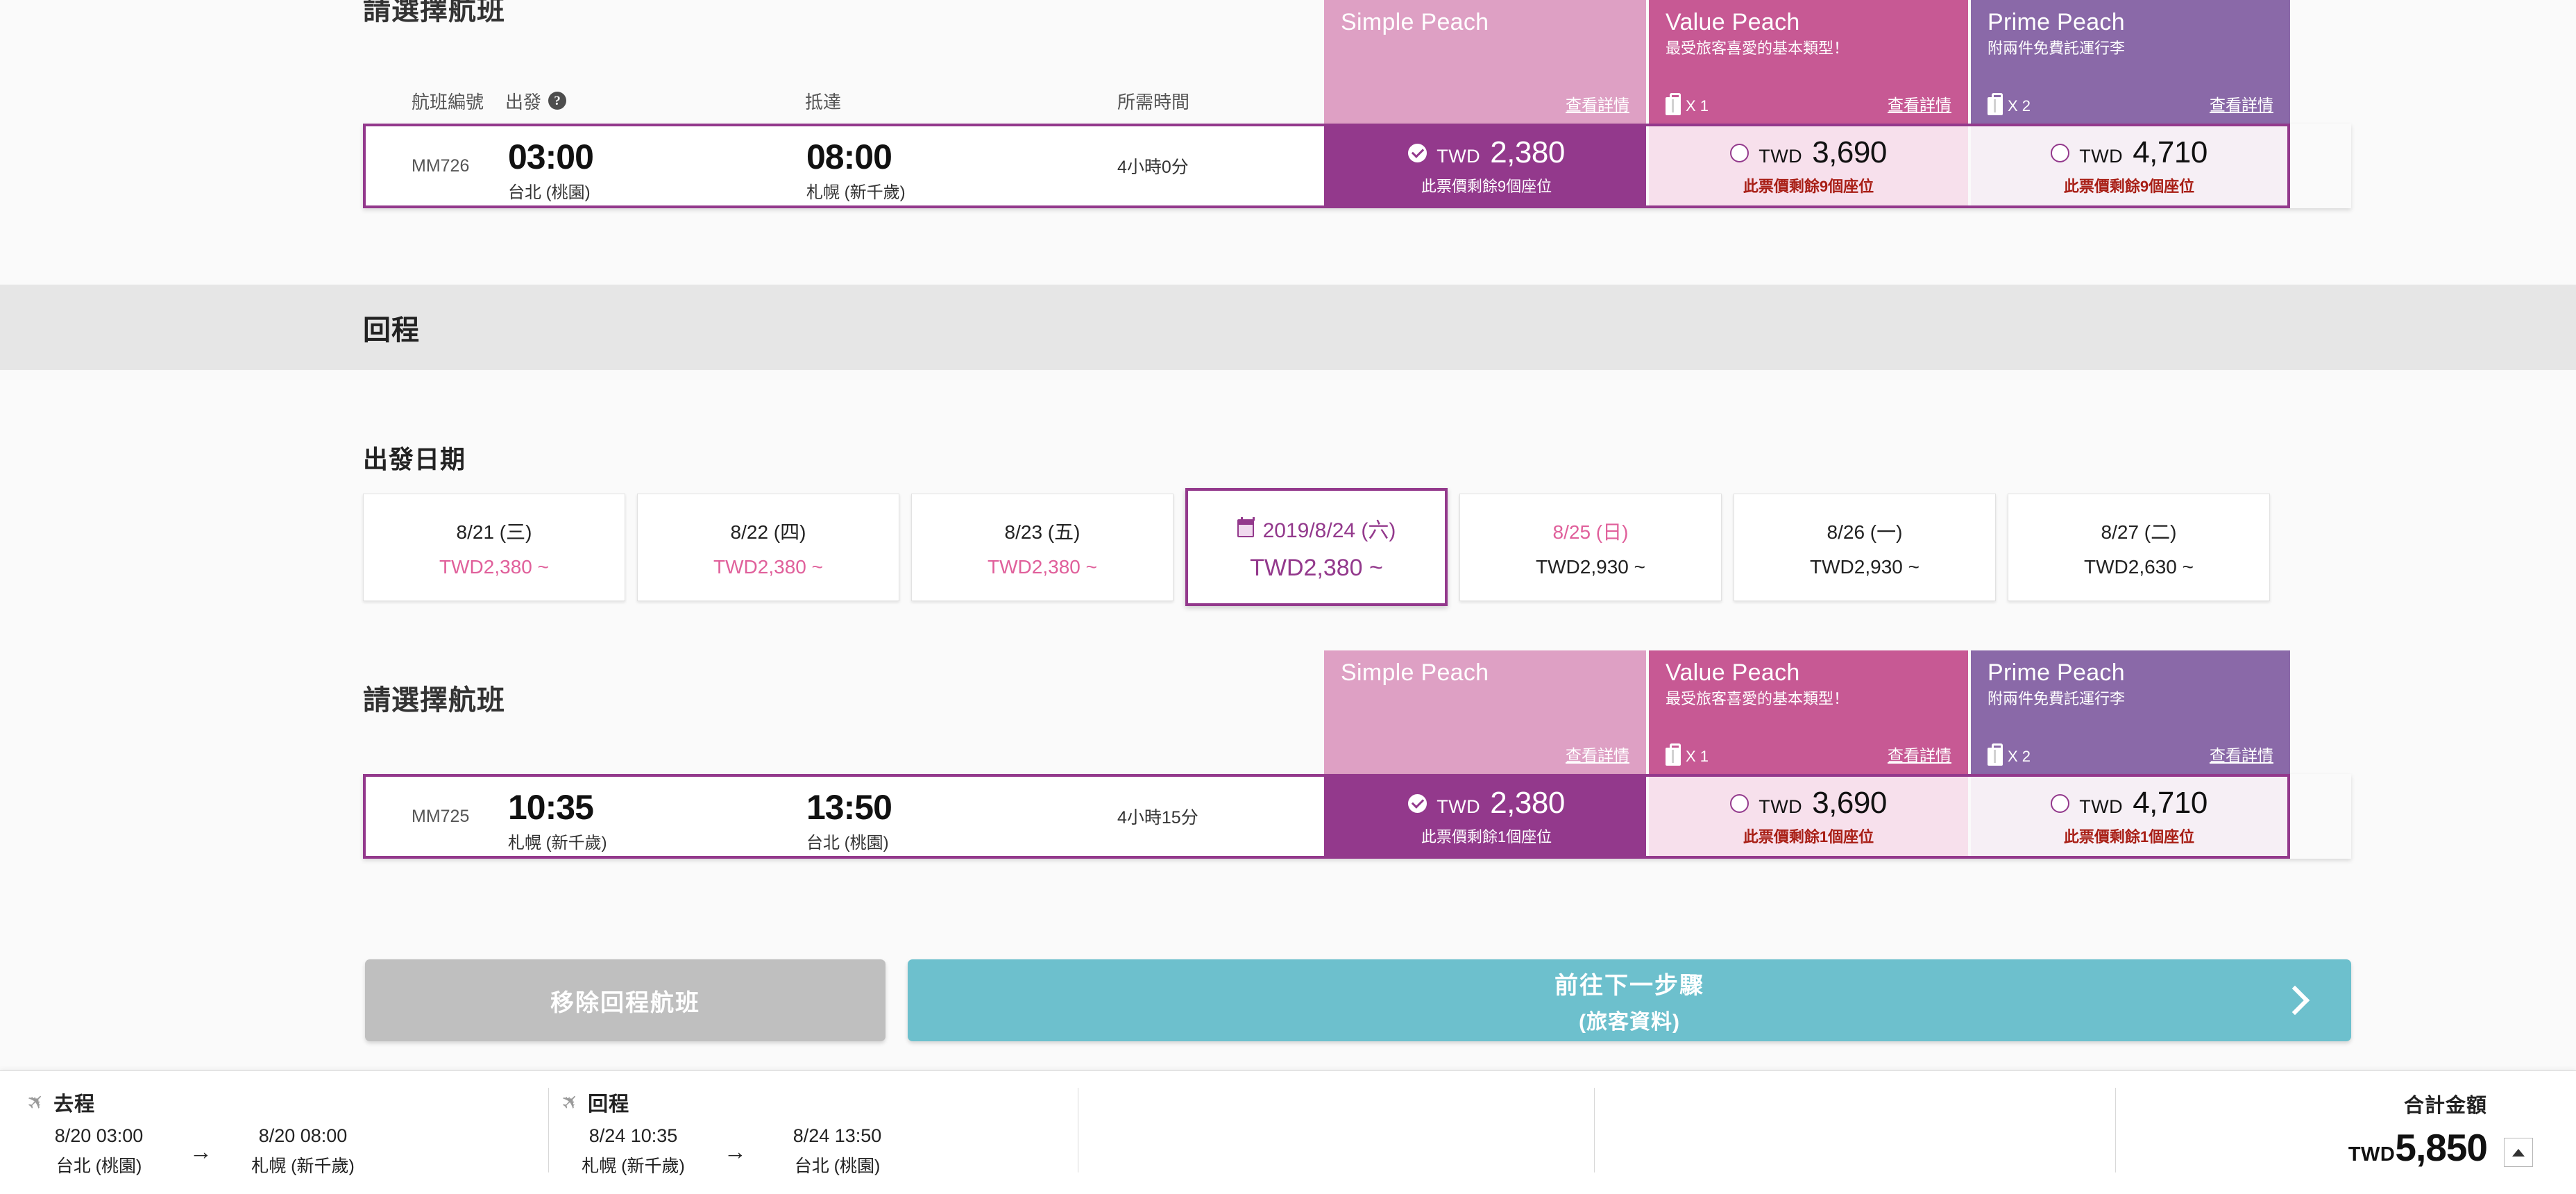 This screenshot has width=2576, height=1194. Describe the element at coordinates (1329, 530) in the screenshot. I see `date-cell-date: 2019/8/24 (六)` at that location.